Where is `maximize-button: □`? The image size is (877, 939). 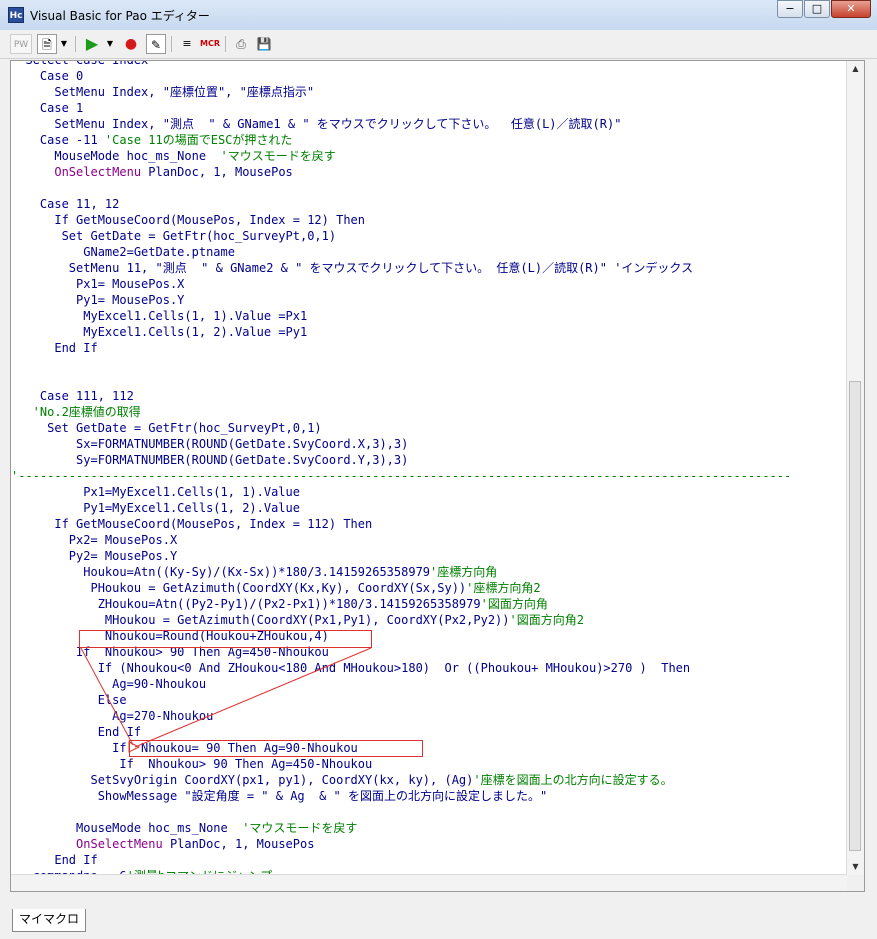 maximize-button: □ is located at coordinates (817, 9).